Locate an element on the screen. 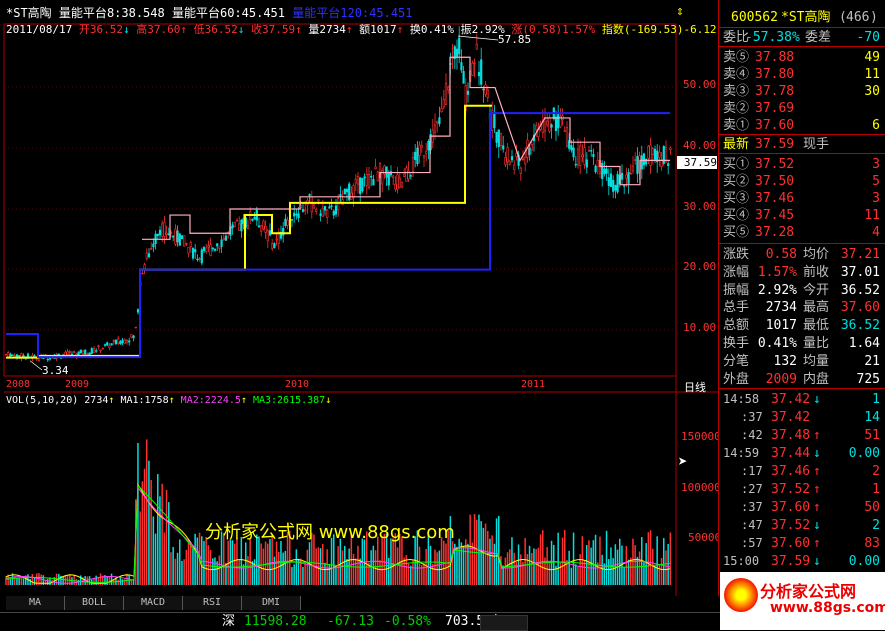  tab-ma: MA is located at coordinates (35, 603).